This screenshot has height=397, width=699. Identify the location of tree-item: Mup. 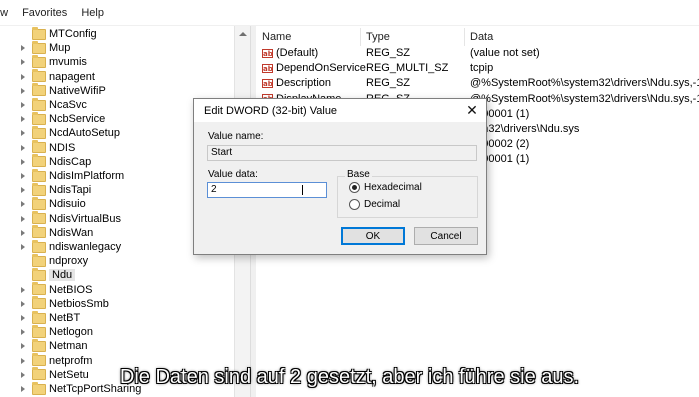
(35, 47).